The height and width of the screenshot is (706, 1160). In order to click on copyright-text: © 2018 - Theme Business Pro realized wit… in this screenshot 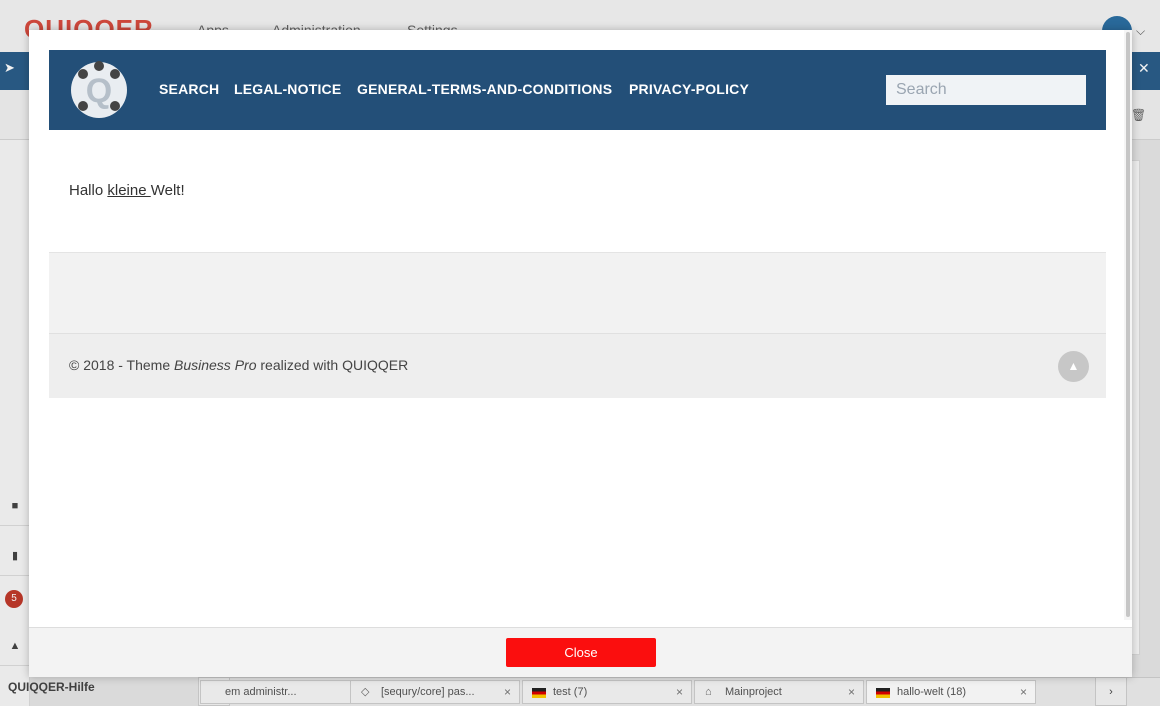, I will do `click(238, 365)`.